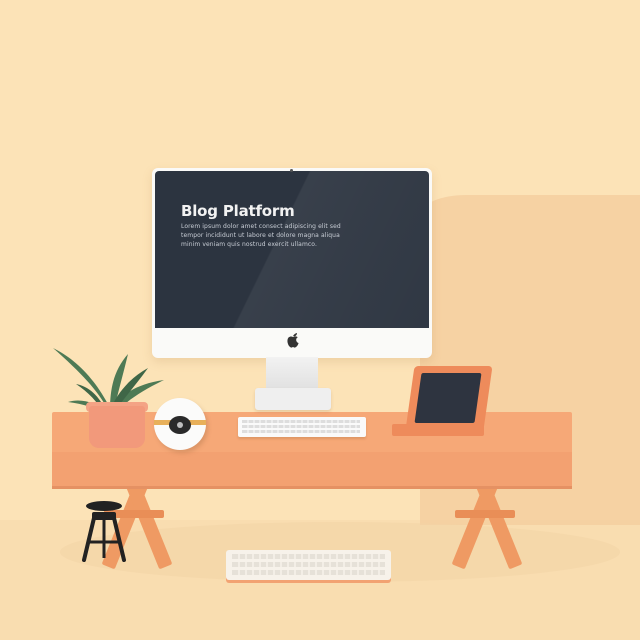 The width and height of the screenshot is (640, 640). I want to click on speaker-lens, so click(180, 425).